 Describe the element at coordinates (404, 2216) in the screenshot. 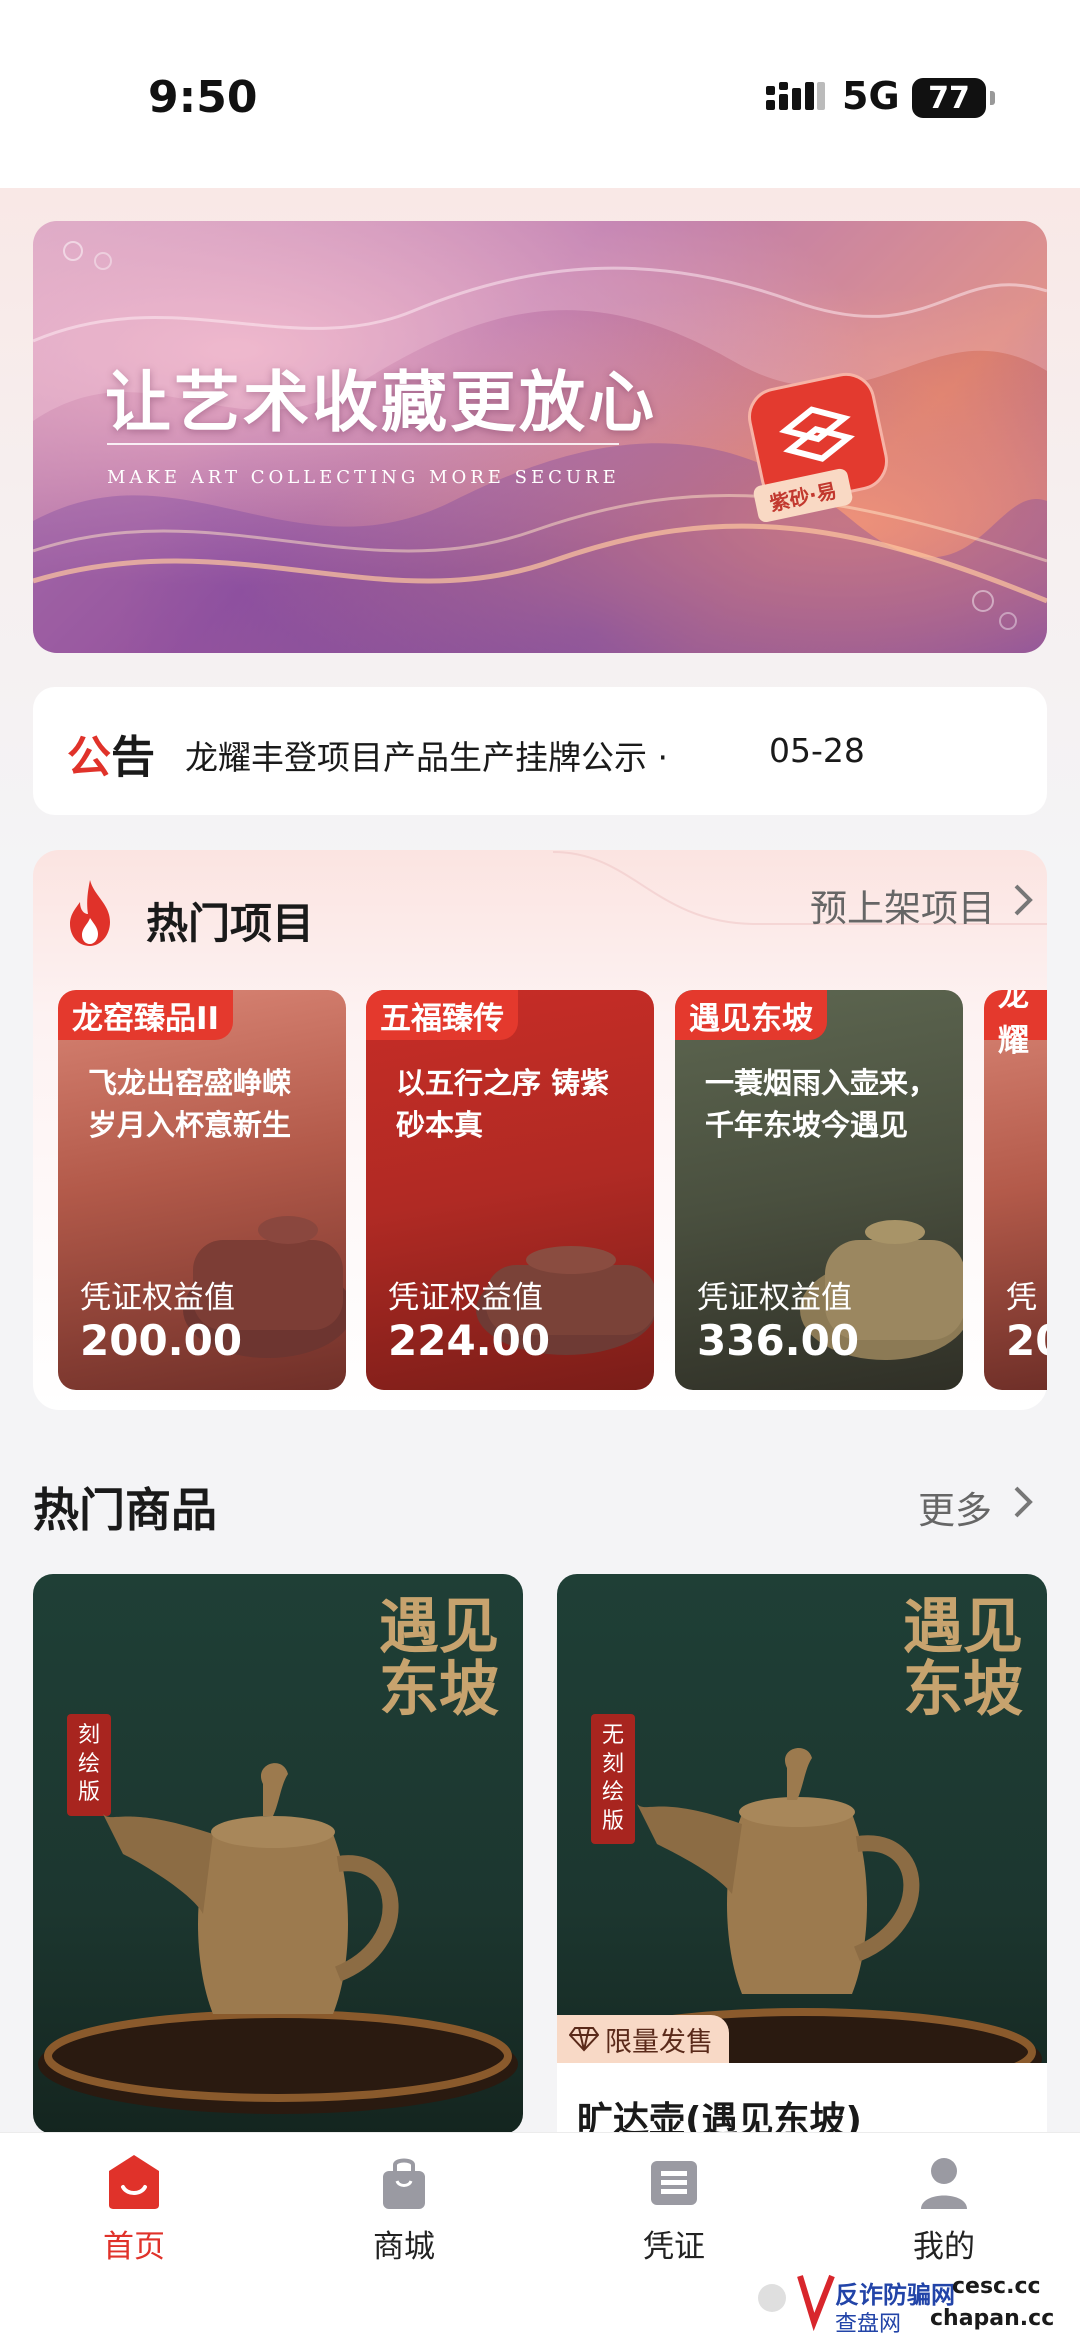

I see `tab-mall: 商城` at that location.